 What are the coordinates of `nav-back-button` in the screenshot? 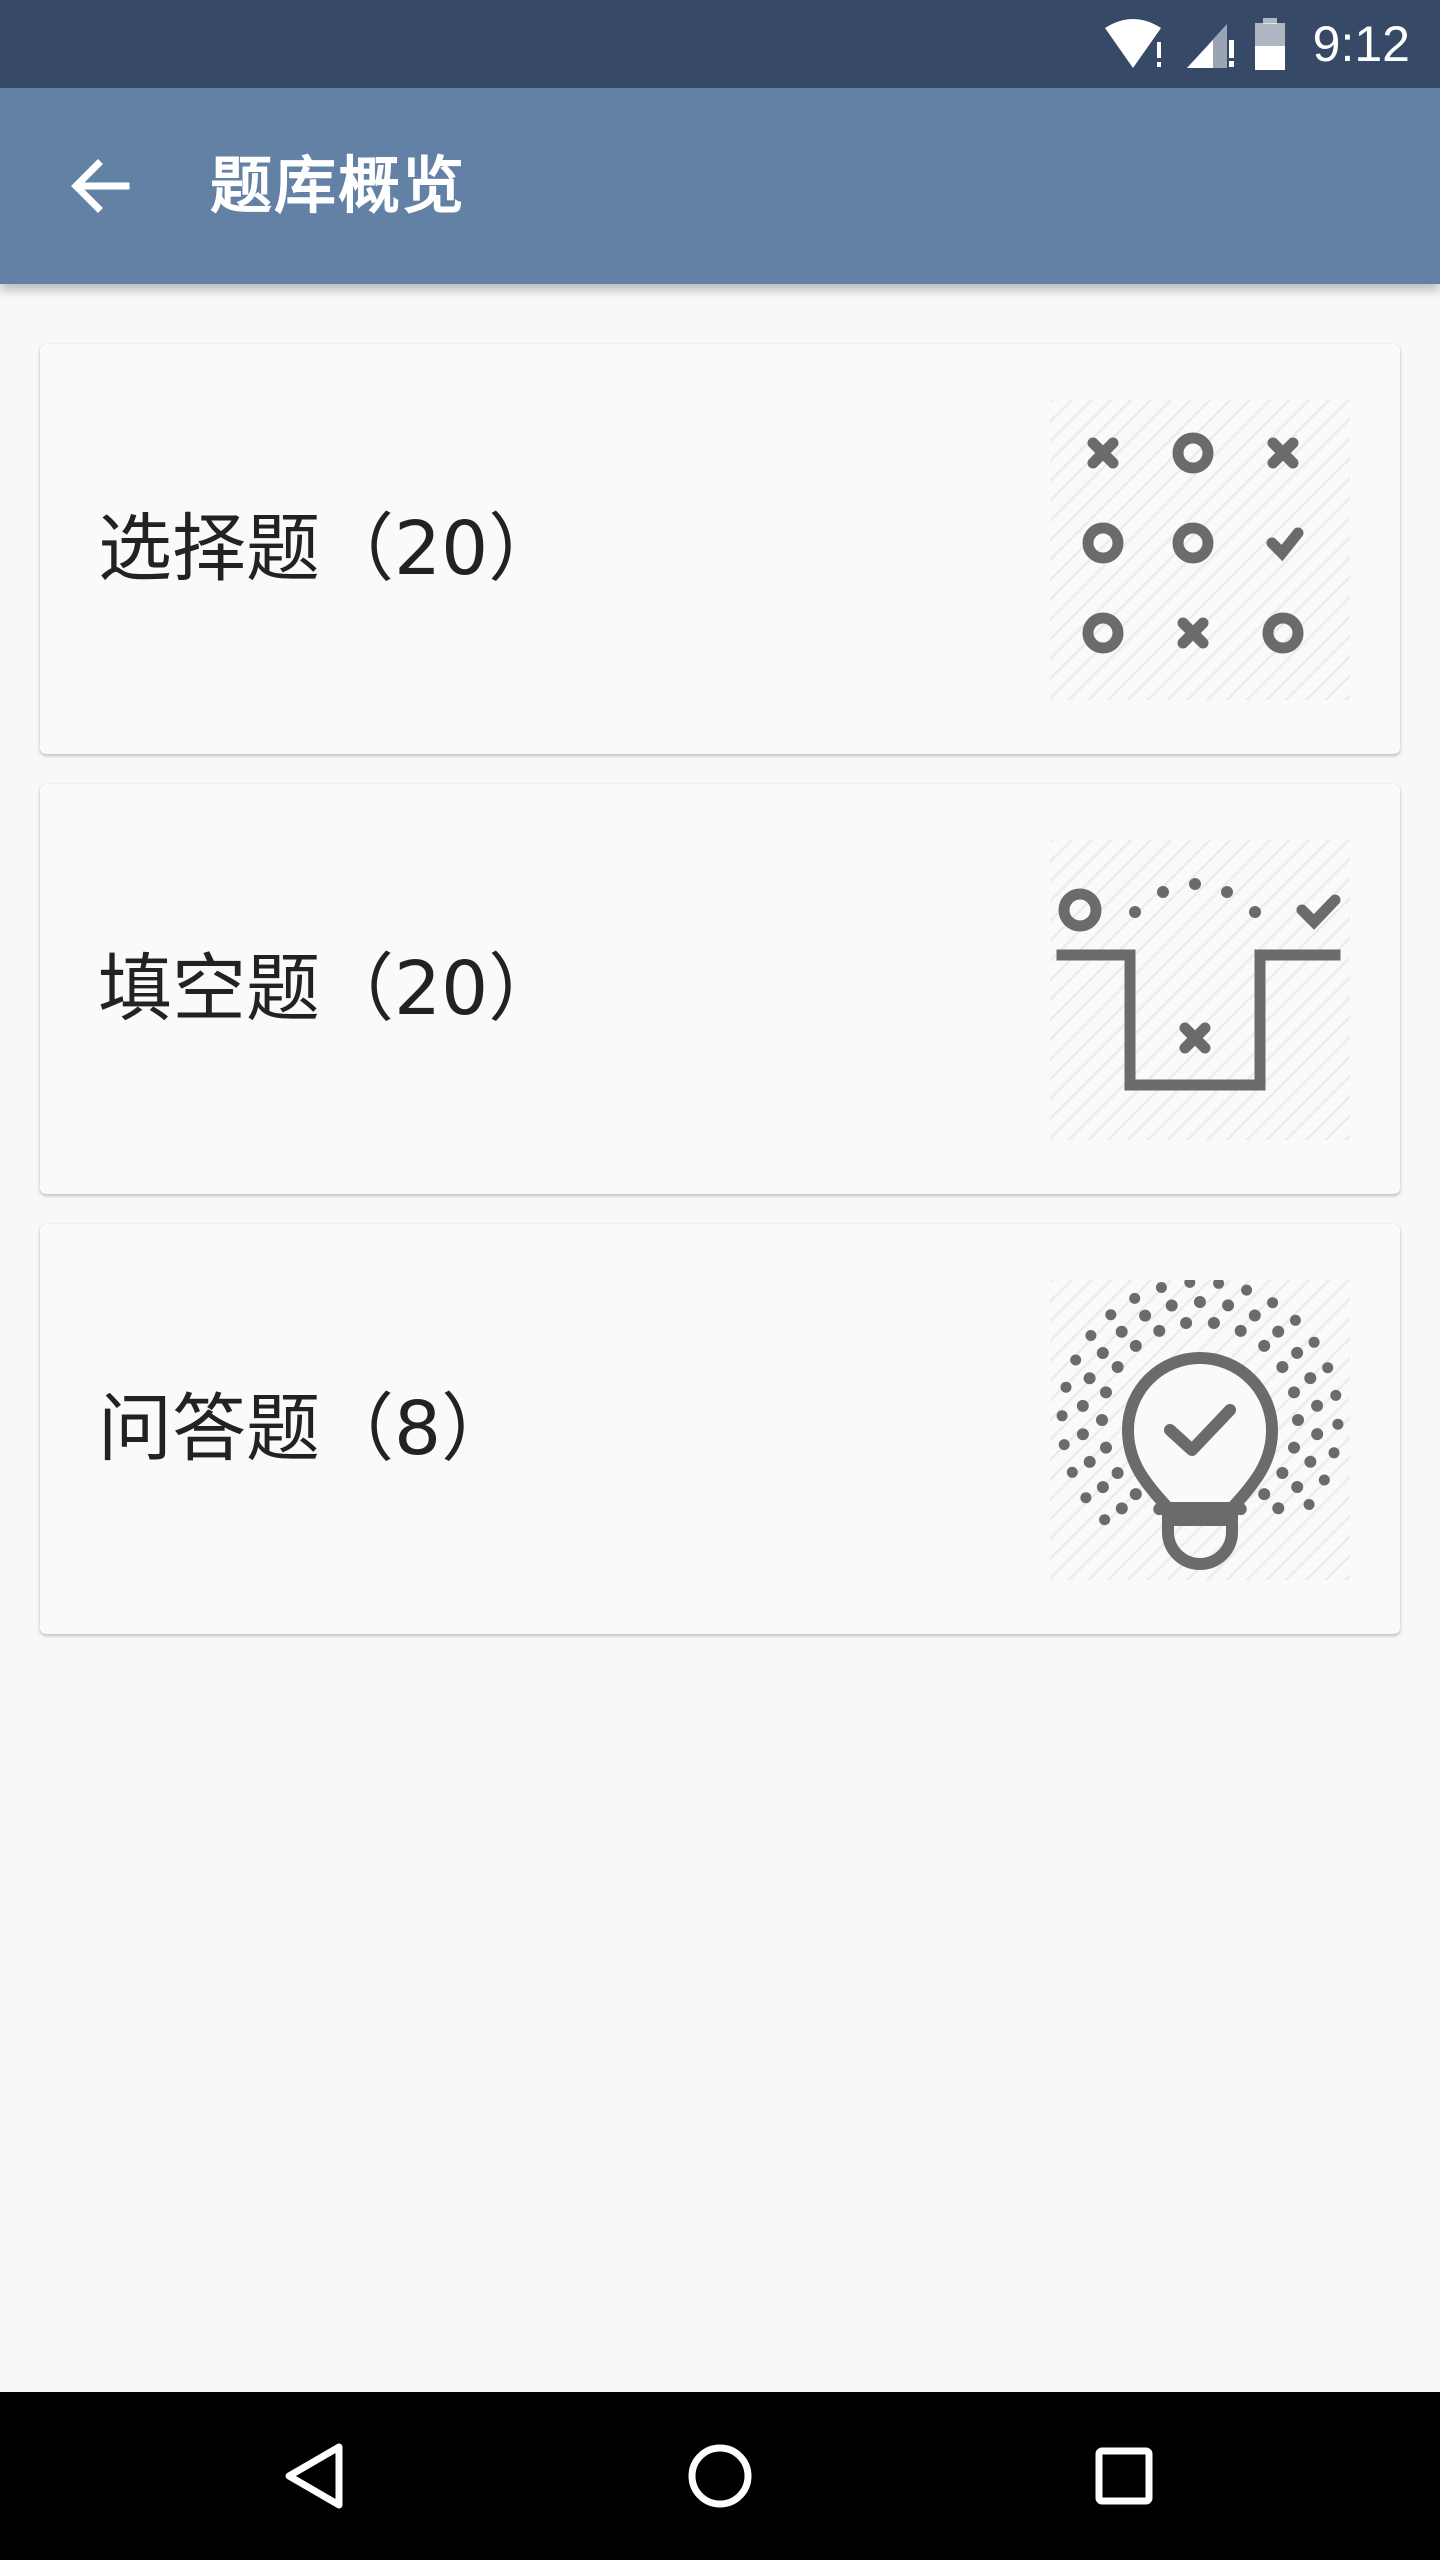 It's located at (314, 2476).